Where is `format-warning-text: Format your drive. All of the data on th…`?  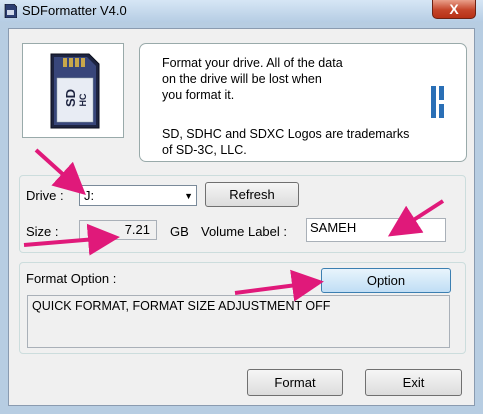 format-warning-text: Format your drive. All of the data on th… is located at coordinates (252, 79).